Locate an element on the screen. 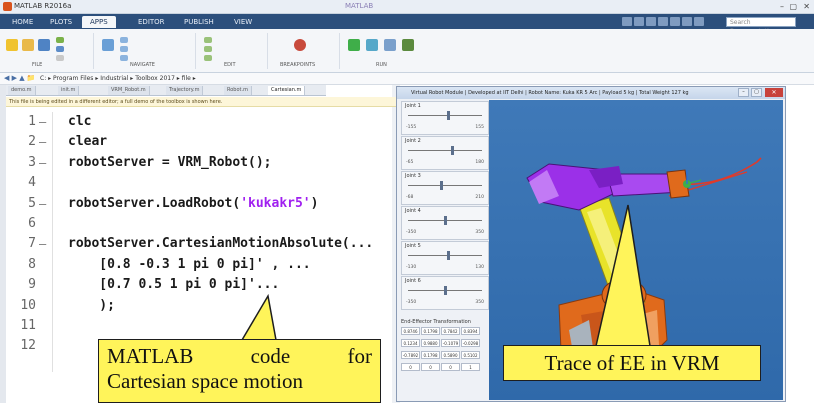 The height and width of the screenshot is (403, 814). callout-line-2: Cartesian space motion is located at coordinates (205, 381).